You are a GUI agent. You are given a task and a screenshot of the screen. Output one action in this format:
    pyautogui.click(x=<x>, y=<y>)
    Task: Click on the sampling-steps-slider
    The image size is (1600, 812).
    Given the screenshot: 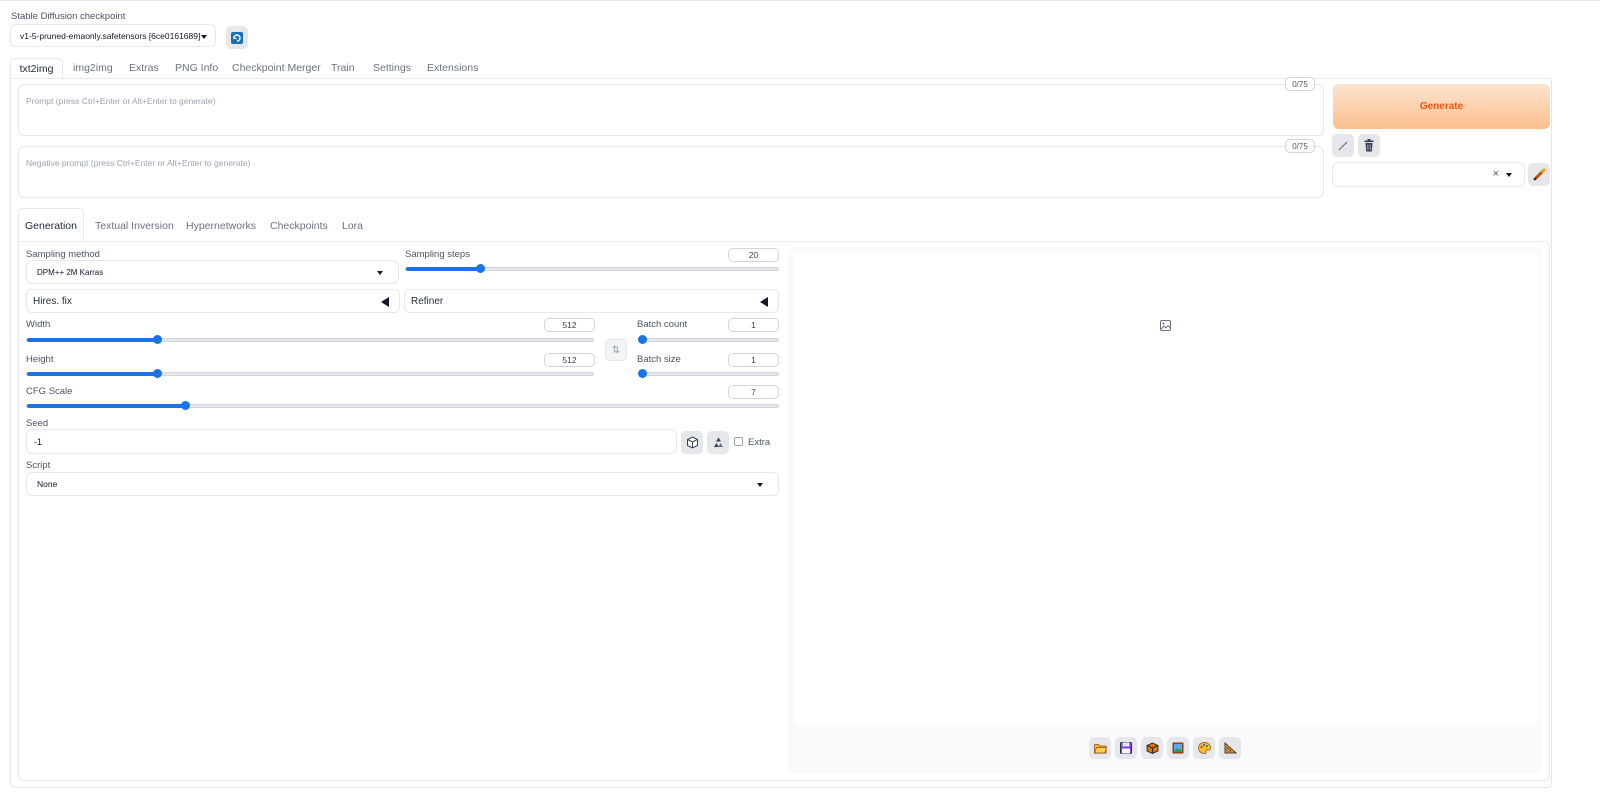 What is the action you would take?
    pyautogui.click(x=592, y=268)
    